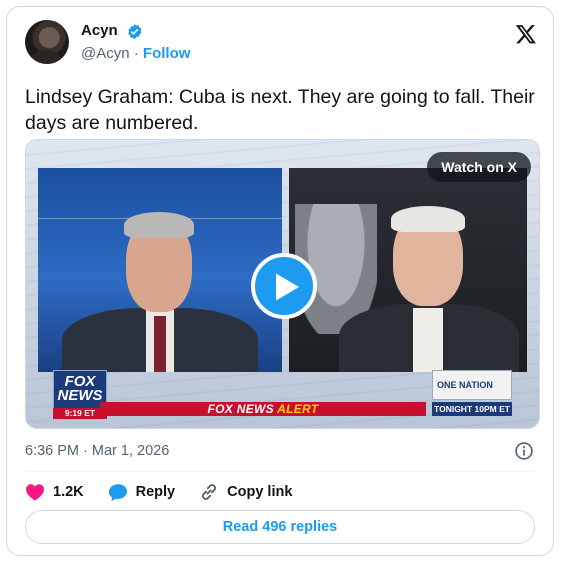  I want to click on alert-word: ALERT, so click(298, 409).